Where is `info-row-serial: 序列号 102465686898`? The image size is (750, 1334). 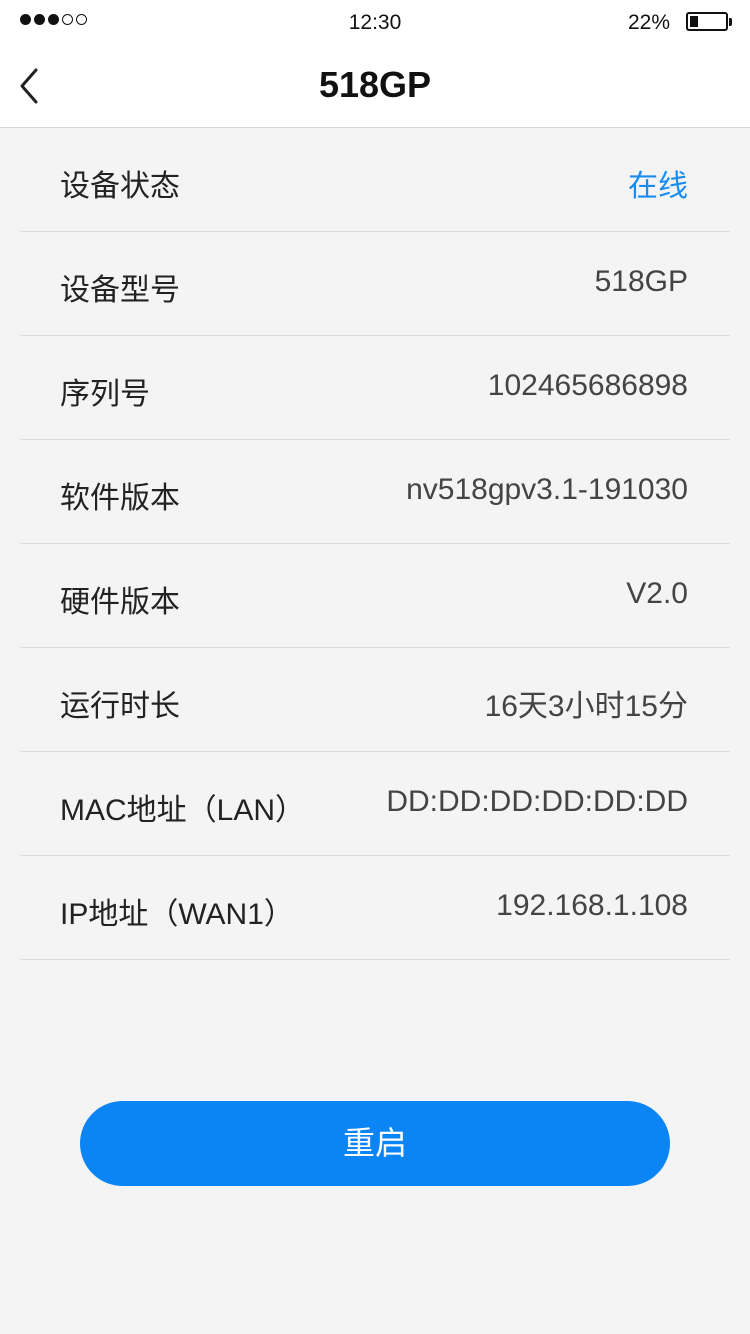
info-row-serial: 序列号 102465686898 is located at coordinates (375, 388).